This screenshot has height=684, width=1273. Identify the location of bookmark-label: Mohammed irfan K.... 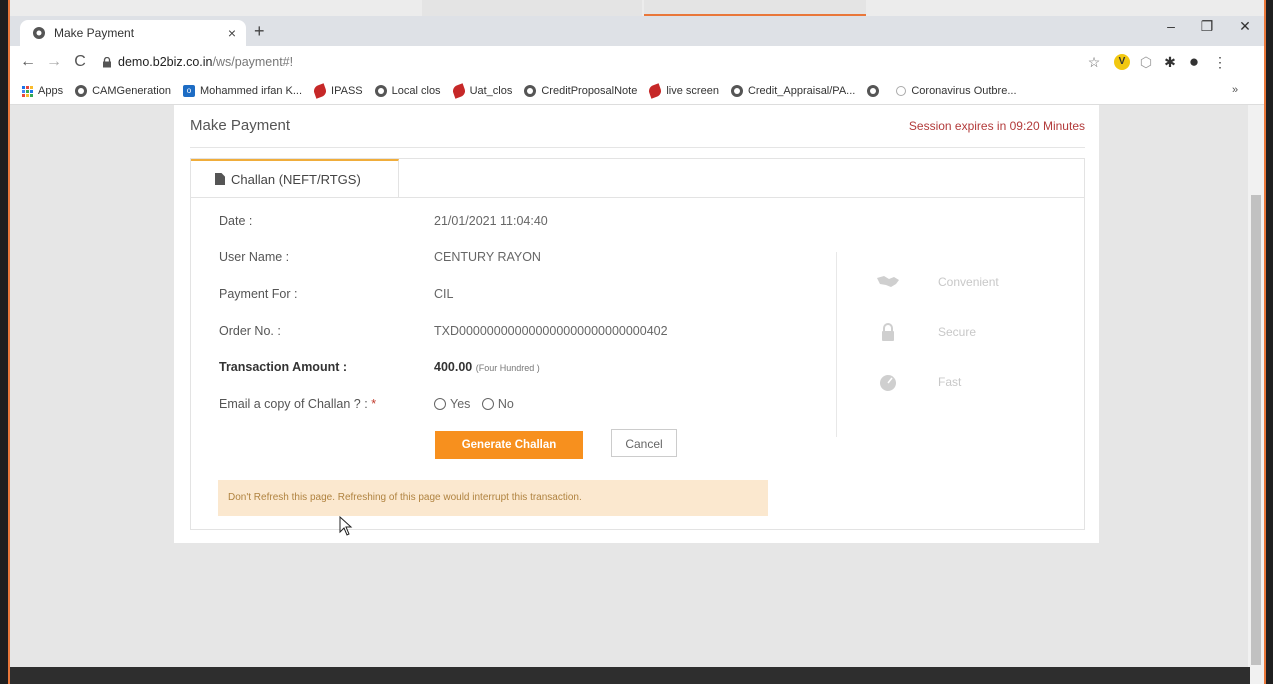
(251, 91).